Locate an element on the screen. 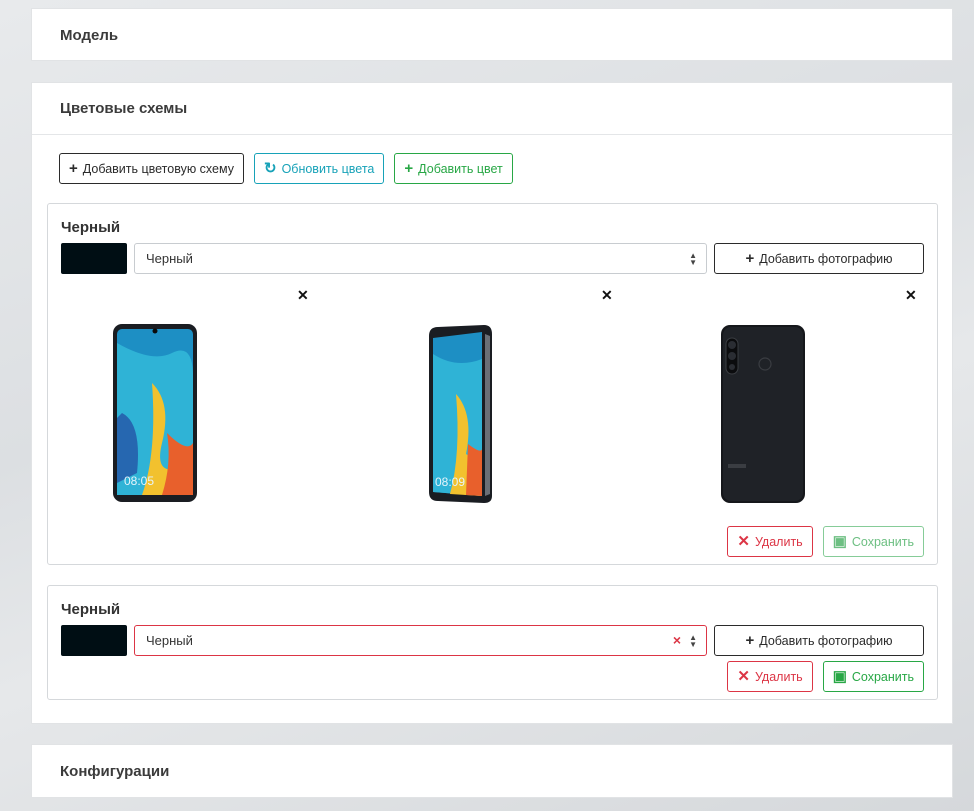  phone-back-icon is located at coordinates (763, 414).